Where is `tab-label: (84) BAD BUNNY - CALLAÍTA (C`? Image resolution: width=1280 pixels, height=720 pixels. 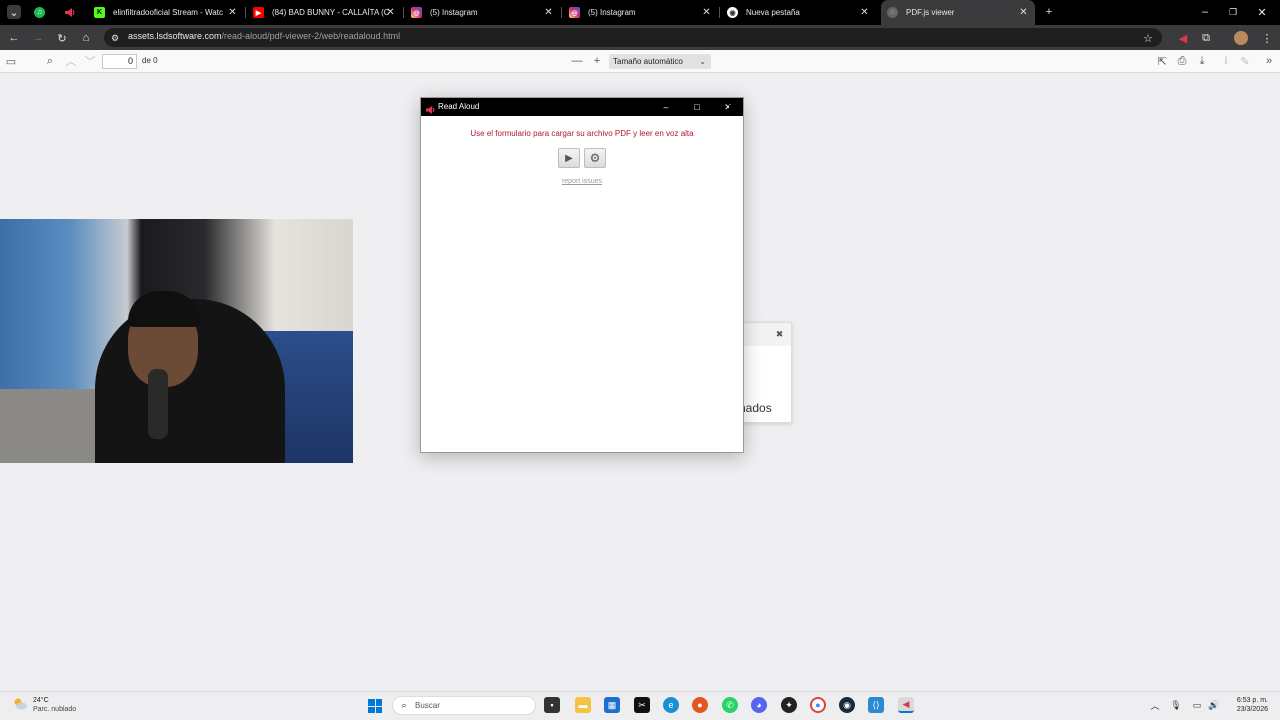 tab-label: (84) BAD BUNNY - CALLAÍTA (C is located at coordinates (331, 12).